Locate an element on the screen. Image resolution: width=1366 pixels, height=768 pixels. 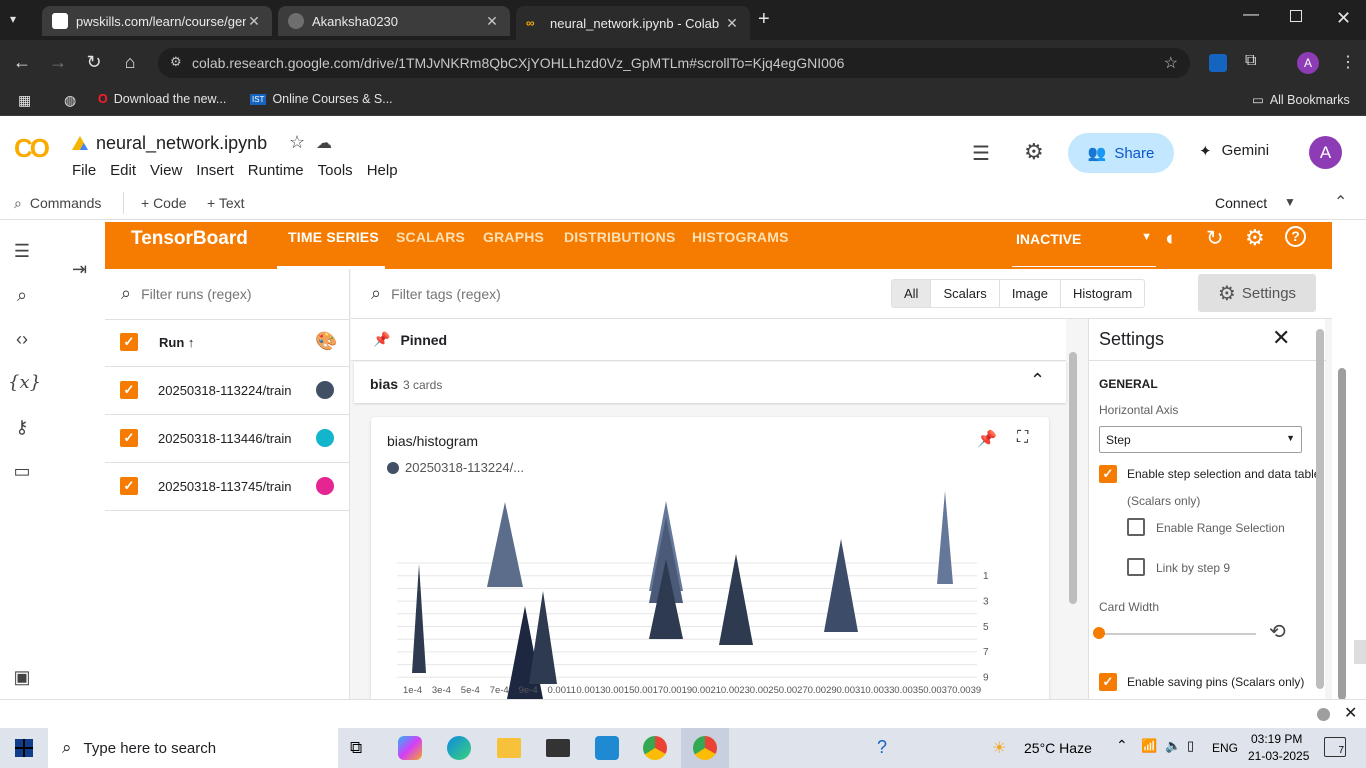
secrets-key-icon: ⚷ is located at coordinates (22, 427).